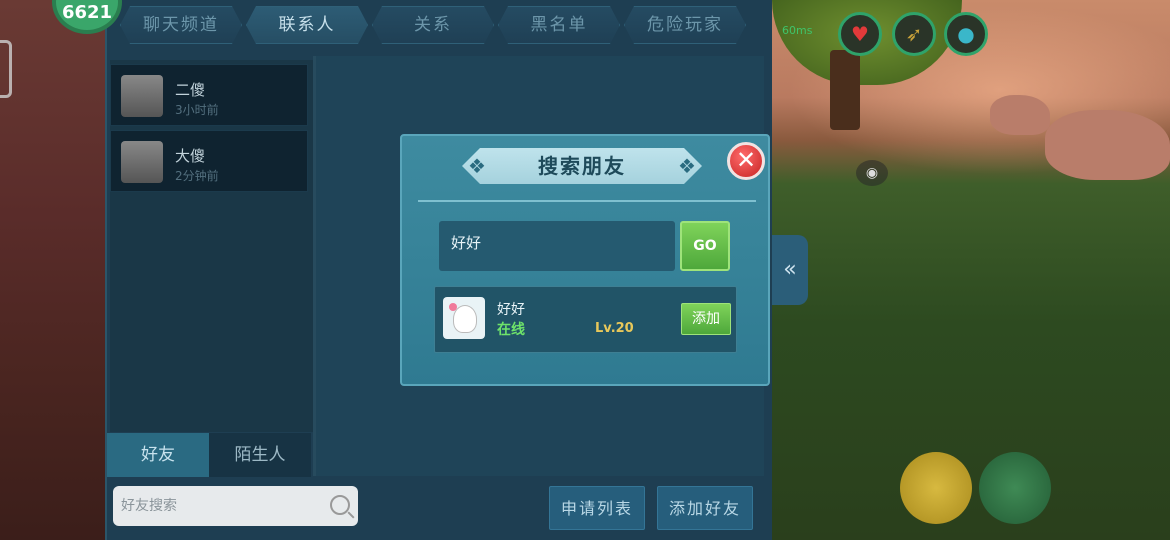 The width and height of the screenshot is (1170, 540). I want to click on add-button: 添加, so click(706, 319).